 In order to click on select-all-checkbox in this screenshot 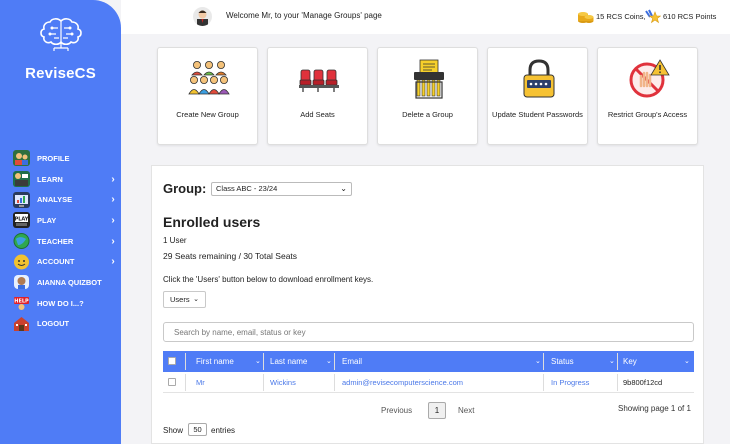, I will do `click(172, 361)`.